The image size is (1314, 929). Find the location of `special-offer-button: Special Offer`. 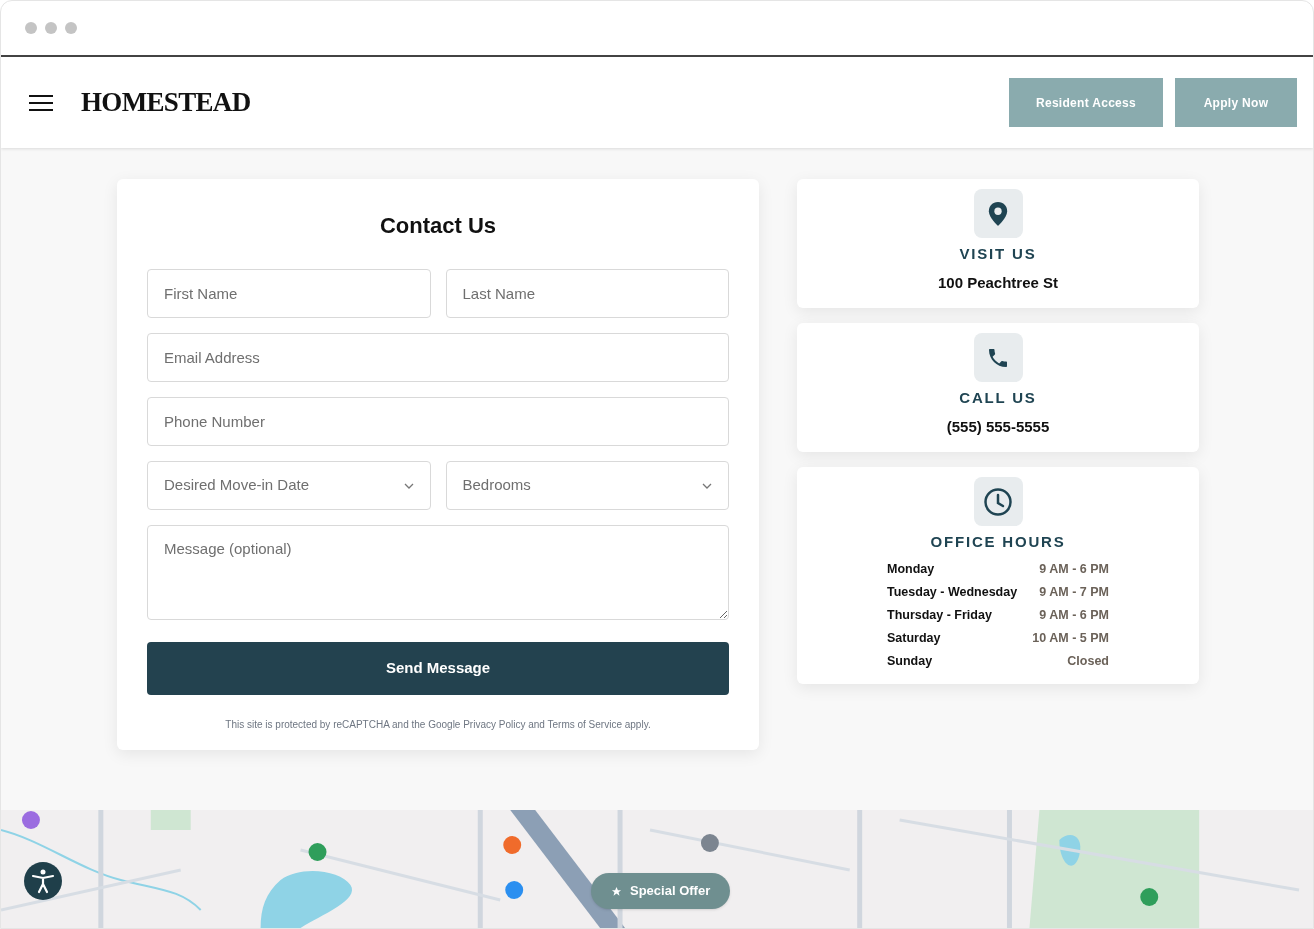

special-offer-button: Special Offer is located at coordinates (661, 891).